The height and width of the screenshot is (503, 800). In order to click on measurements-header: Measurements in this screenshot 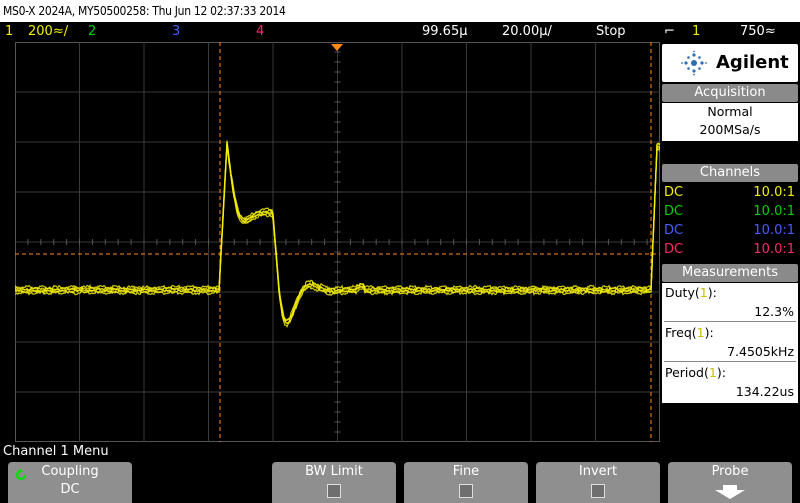, I will do `click(730, 273)`.